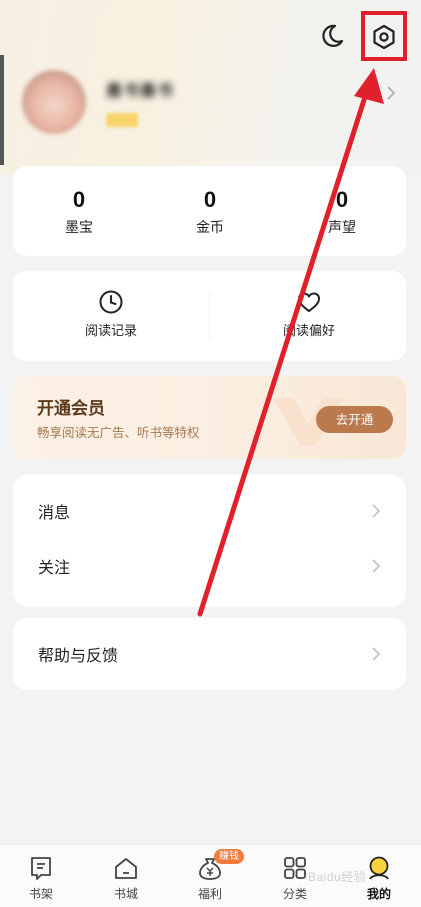 Image resolution: width=421 pixels, height=907 pixels. Describe the element at coordinates (354, 419) in the screenshot. I see `open-vip-button: 去开通` at that location.